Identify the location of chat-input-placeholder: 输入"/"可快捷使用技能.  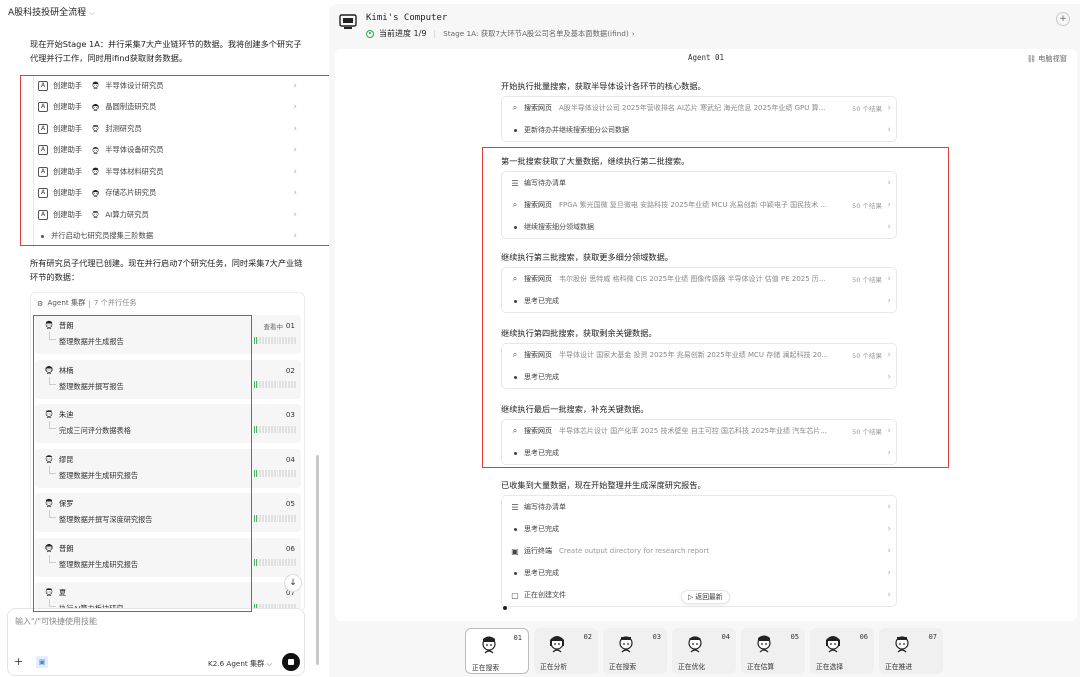
(56, 621).